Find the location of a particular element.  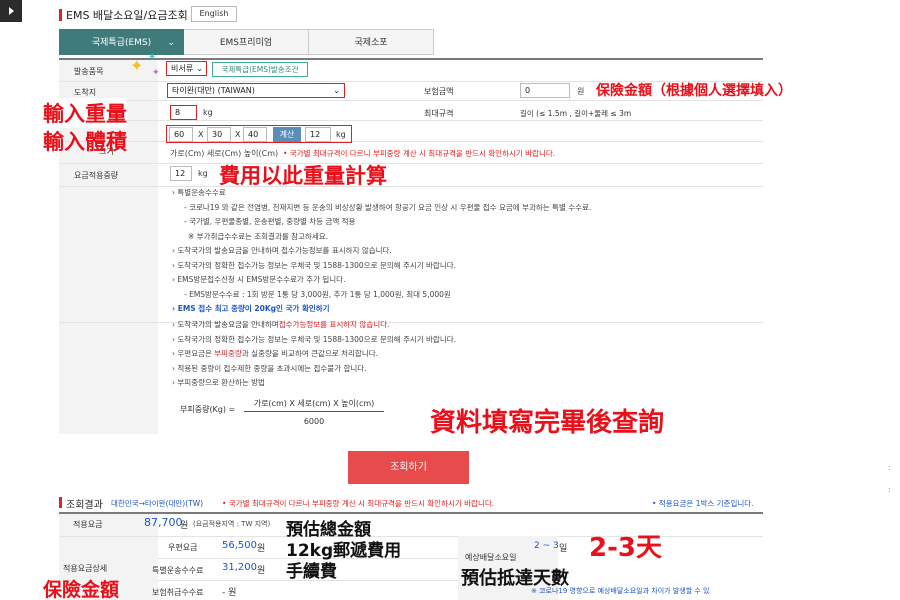

result-route: 대한민국→타이완(대만)(TW) is located at coordinates (157, 503).